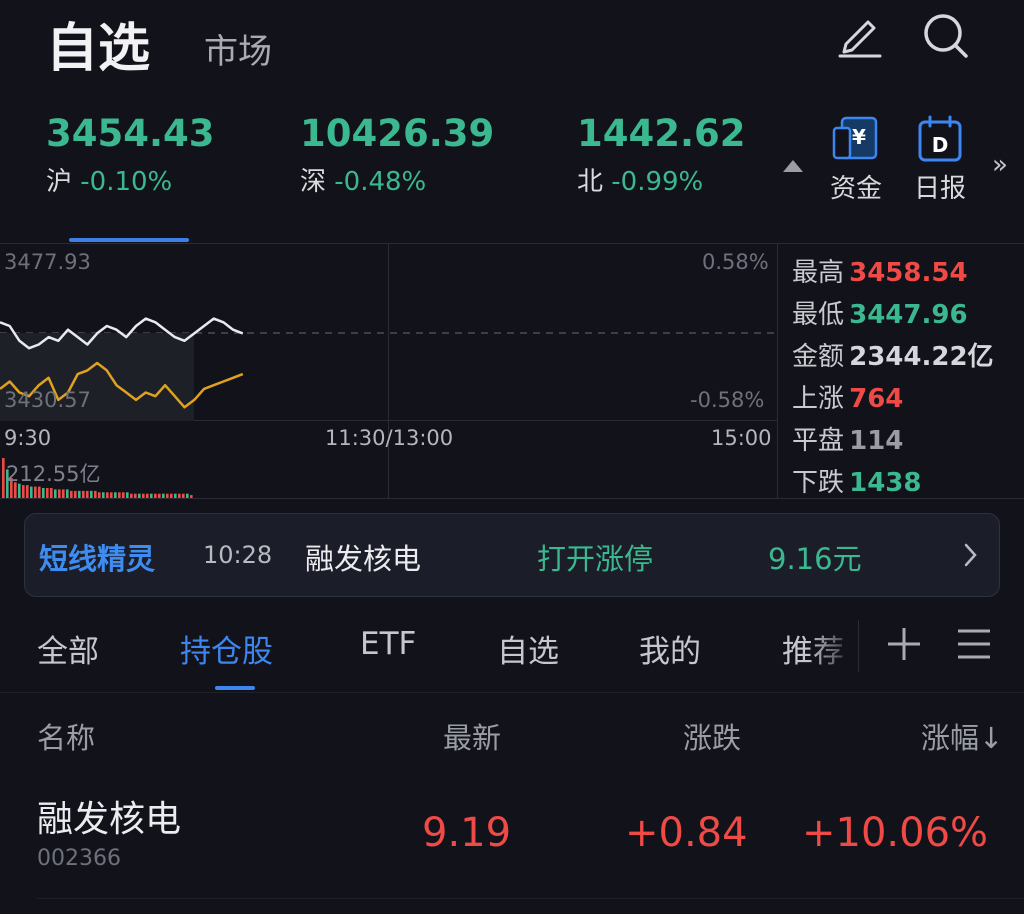 The height and width of the screenshot is (914, 1024). I want to click on index-value: 1442.62, so click(661, 133).